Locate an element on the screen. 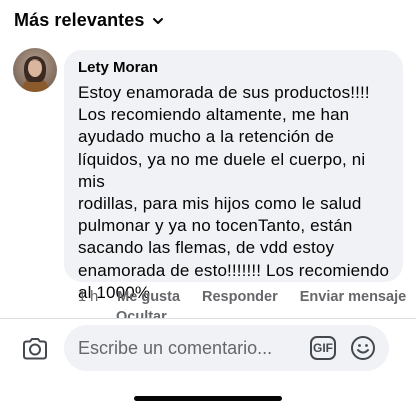 The height and width of the screenshot is (408, 416). avatar is located at coordinates (35, 70).